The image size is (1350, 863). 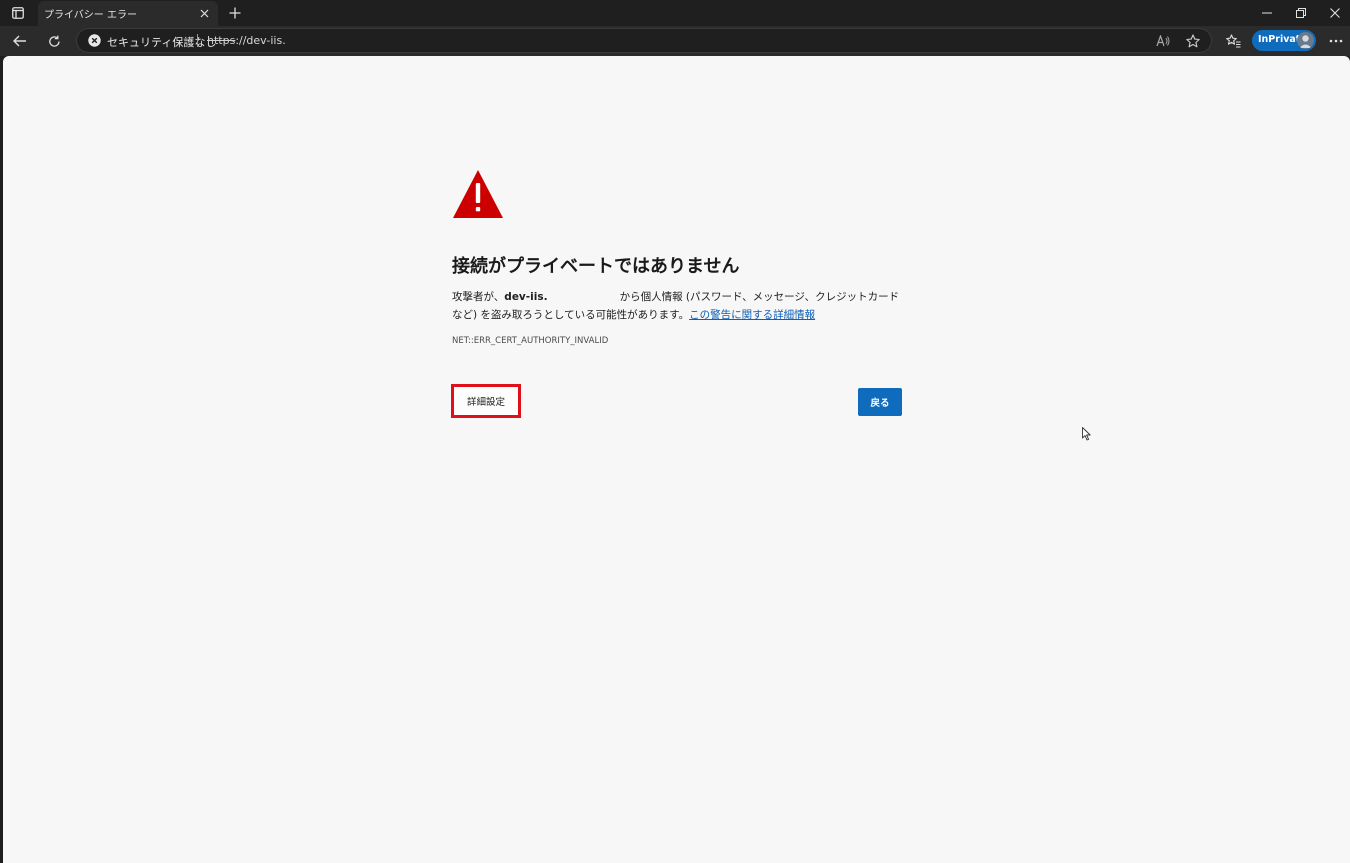 What do you see at coordinates (161, 42) in the screenshot?
I see `security-label: セキュリティ保護なし` at bounding box center [161, 42].